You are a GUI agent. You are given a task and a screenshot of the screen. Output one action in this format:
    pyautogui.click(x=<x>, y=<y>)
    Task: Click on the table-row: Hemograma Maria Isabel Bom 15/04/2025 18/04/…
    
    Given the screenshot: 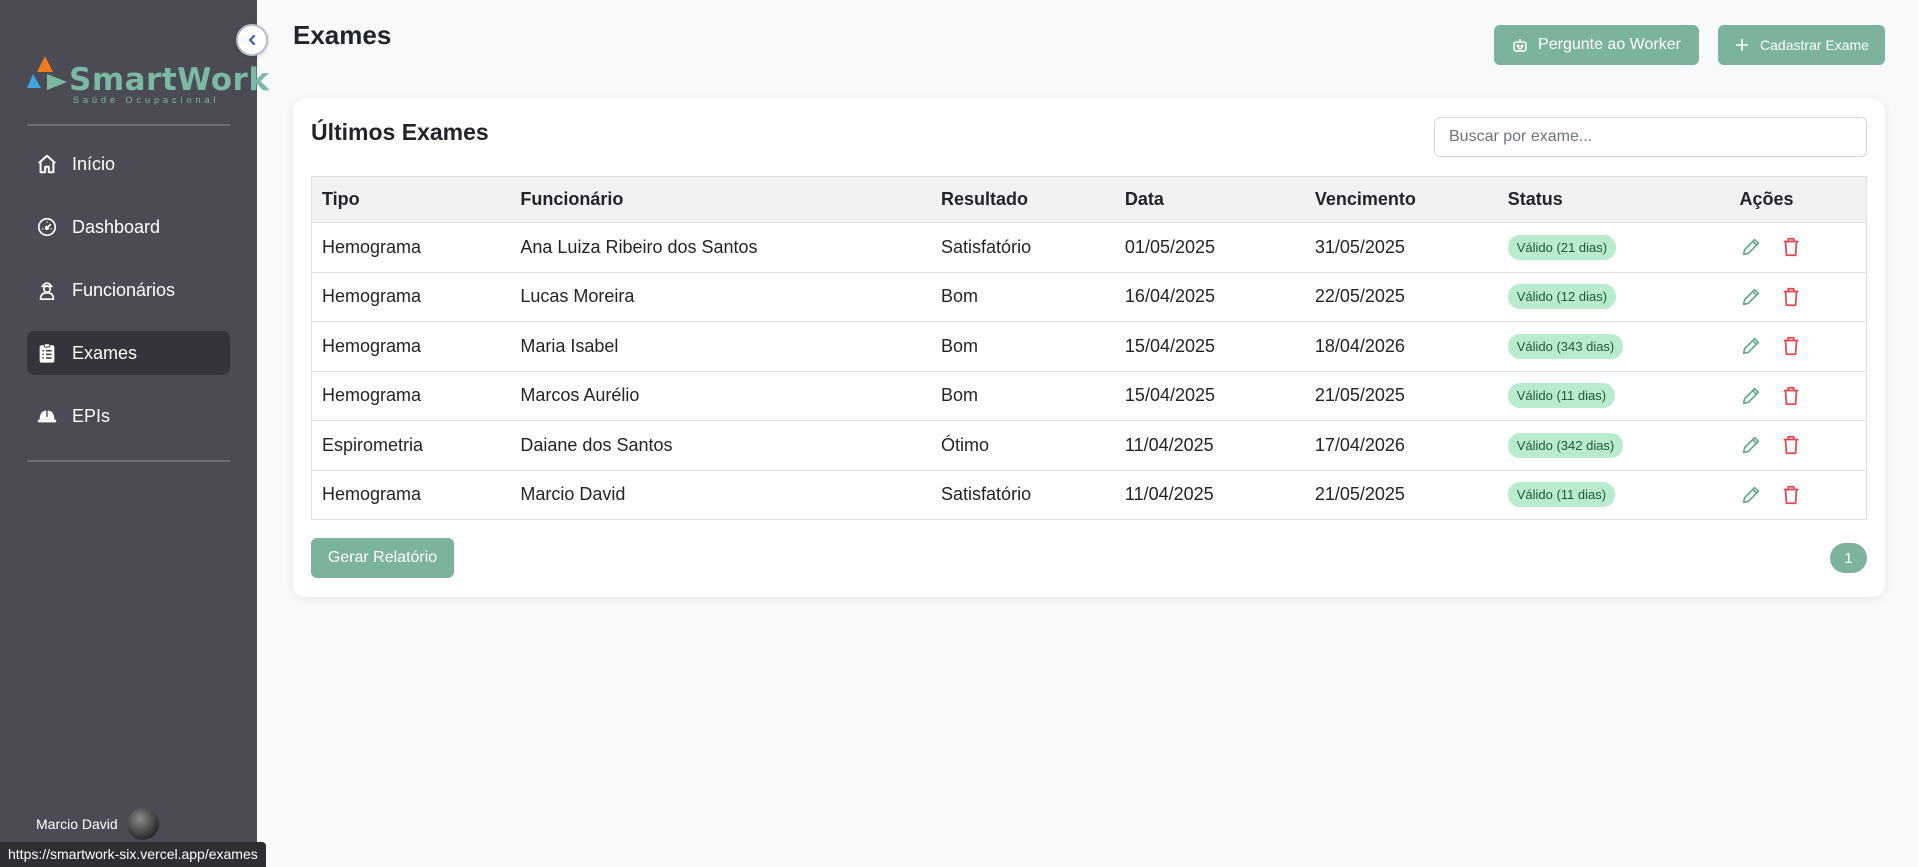 What is the action you would take?
    pyautogui.click(x=1089, y=346)
    